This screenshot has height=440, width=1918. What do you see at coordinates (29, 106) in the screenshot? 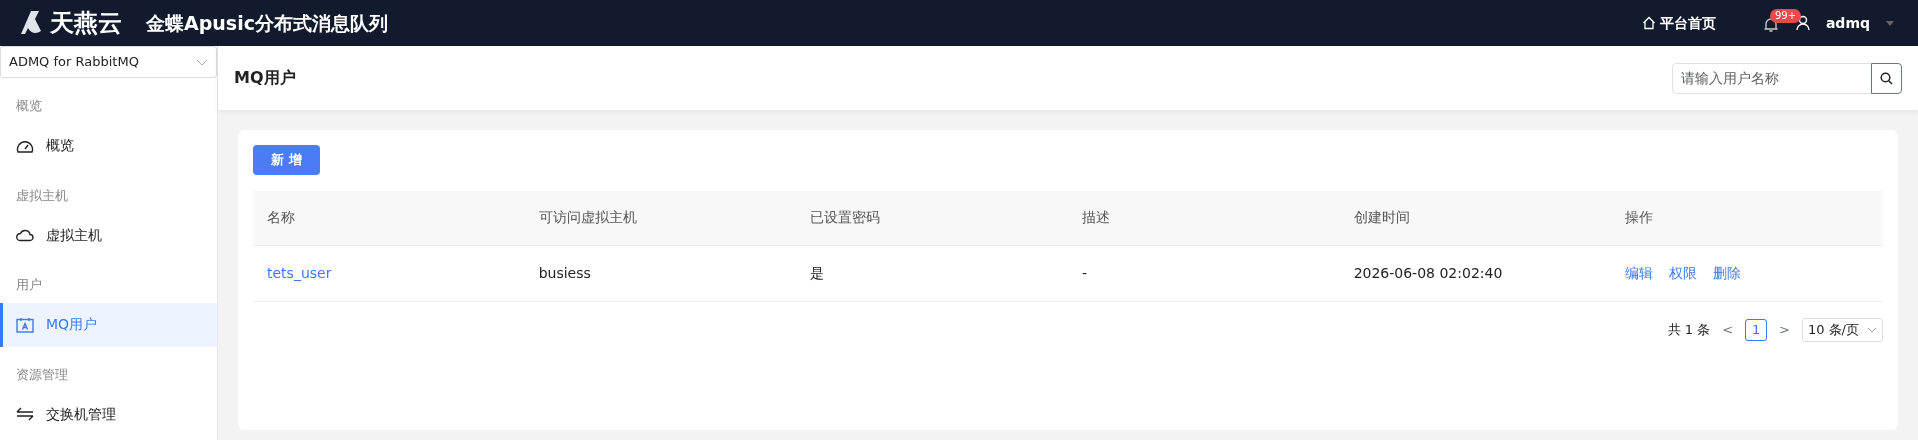
I see `menu-group-label: 概览` at bounding box center [29, 106].